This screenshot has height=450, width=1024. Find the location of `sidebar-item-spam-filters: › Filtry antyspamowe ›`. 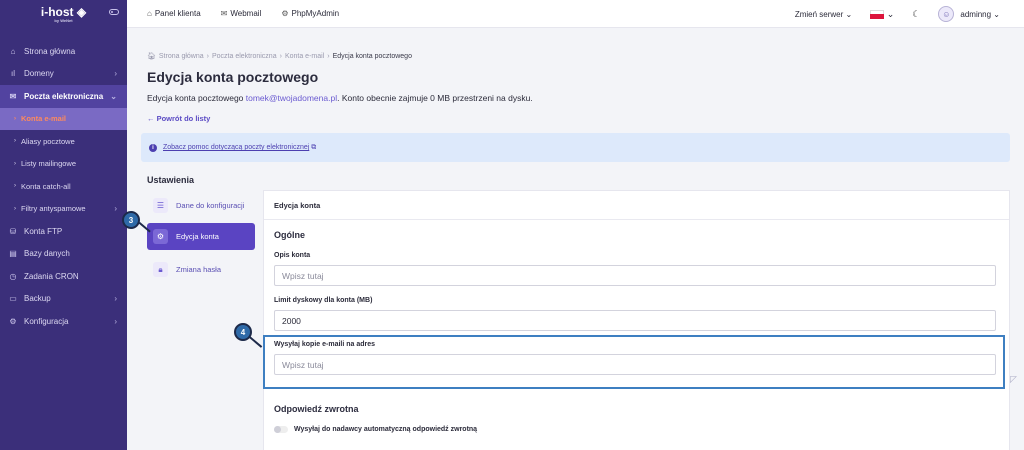

sidebar-item-spam-filters: › Filtry antyspamowe › is located at coordinates (63, 209).